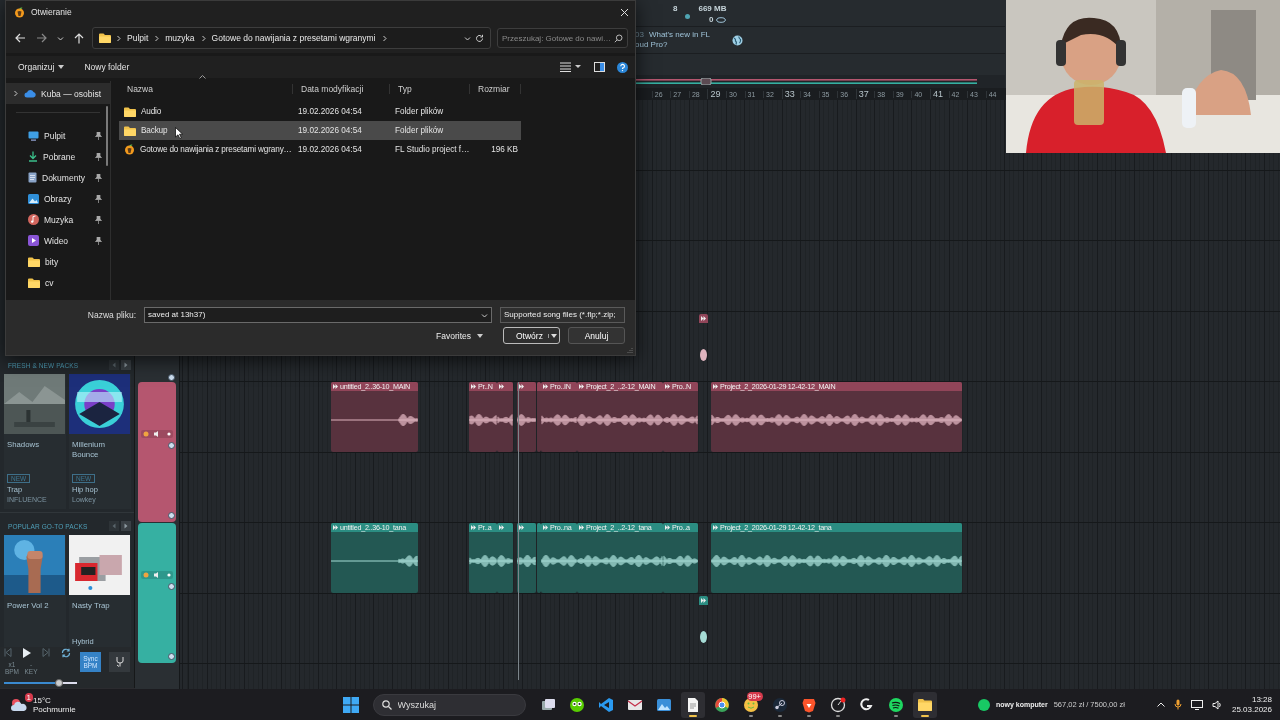 The image size is (1280, 720). What do you see at coordinates (1196, 704) in the screenshot?
I see `monitor-icon` at bounding box center [1196, 704].